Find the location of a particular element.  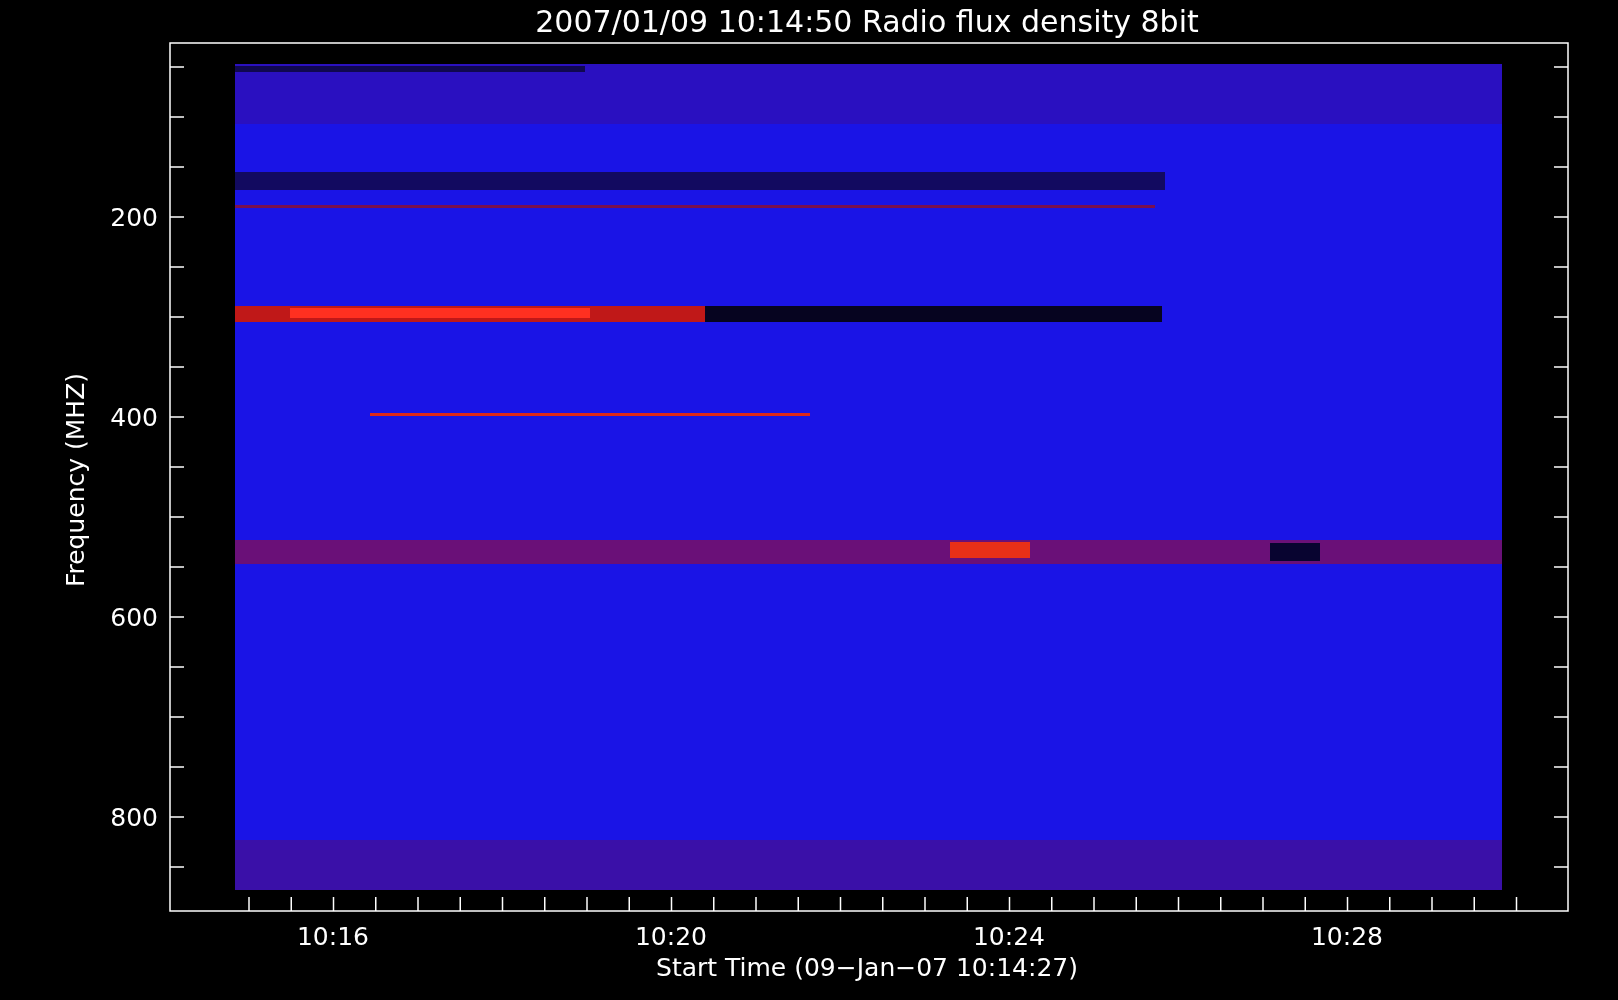

y-tick-label: 200 is located at coordinates (134, 217).